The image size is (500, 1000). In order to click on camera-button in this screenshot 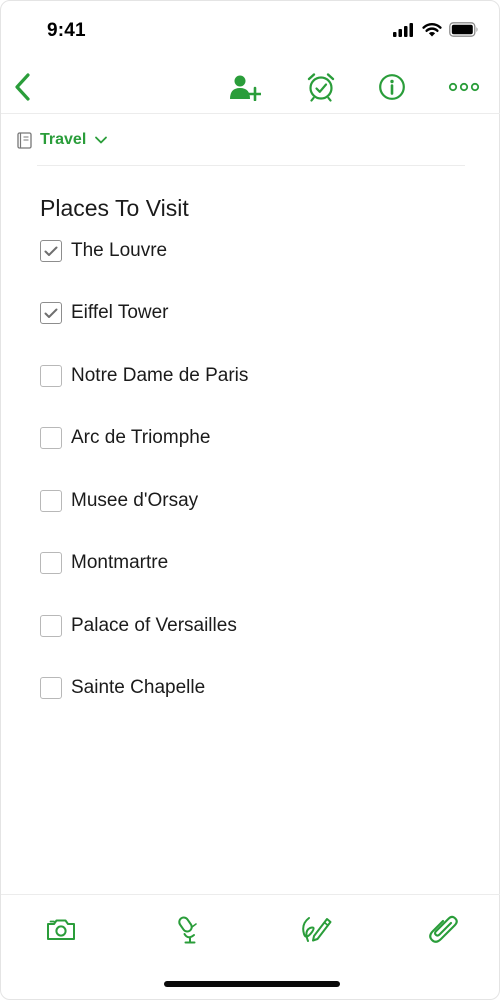, I will do `click(61, 929)`.